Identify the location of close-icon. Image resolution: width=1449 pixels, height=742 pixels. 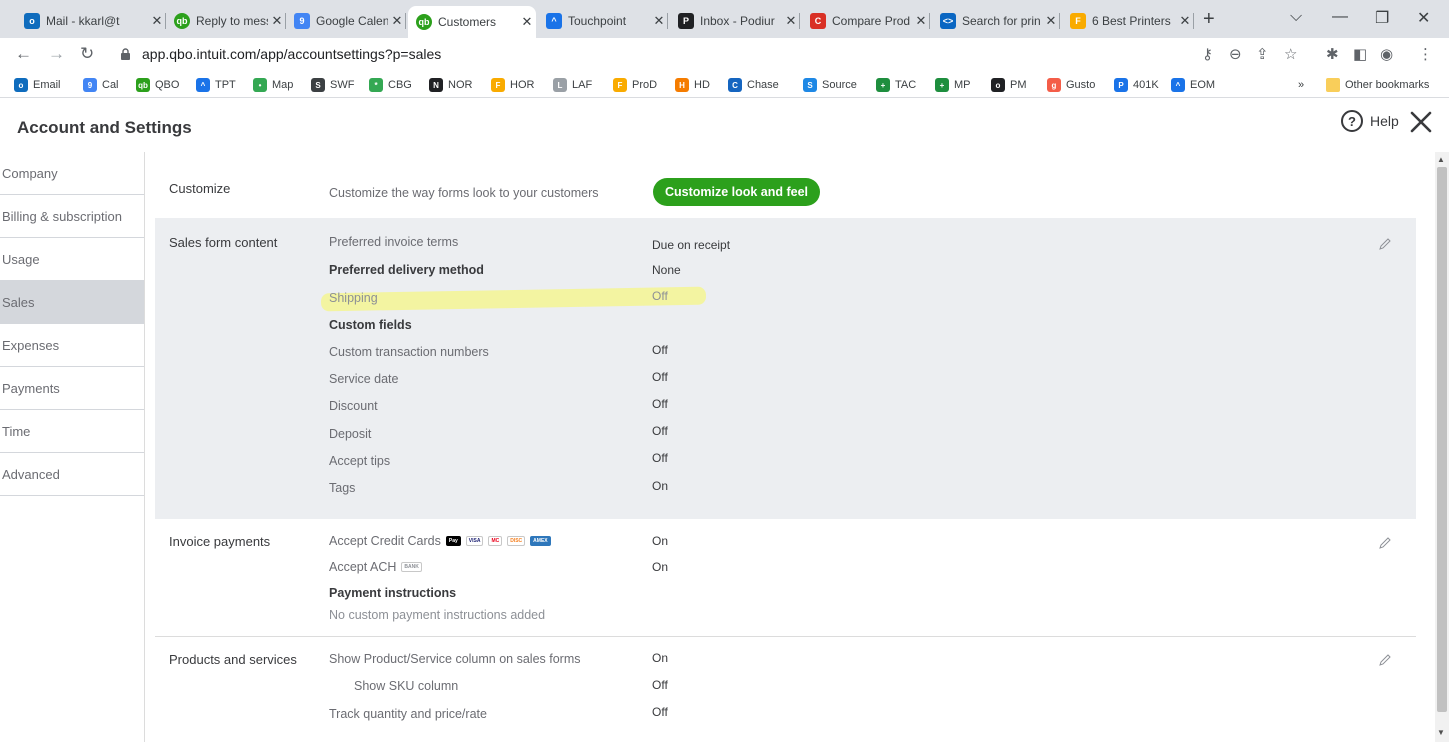
(1421, 122).